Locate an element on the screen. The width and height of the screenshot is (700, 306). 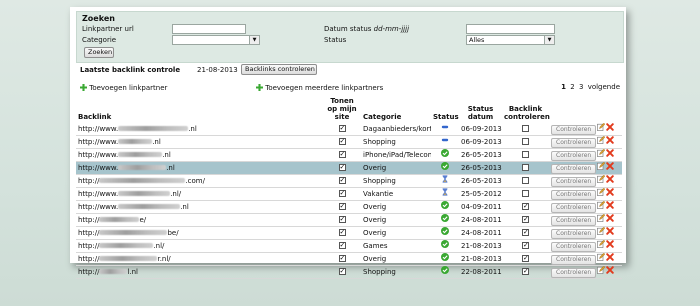
table-row: http:// be/Overig 24-08-2011 Controleren is located at coordinates (349, 233).